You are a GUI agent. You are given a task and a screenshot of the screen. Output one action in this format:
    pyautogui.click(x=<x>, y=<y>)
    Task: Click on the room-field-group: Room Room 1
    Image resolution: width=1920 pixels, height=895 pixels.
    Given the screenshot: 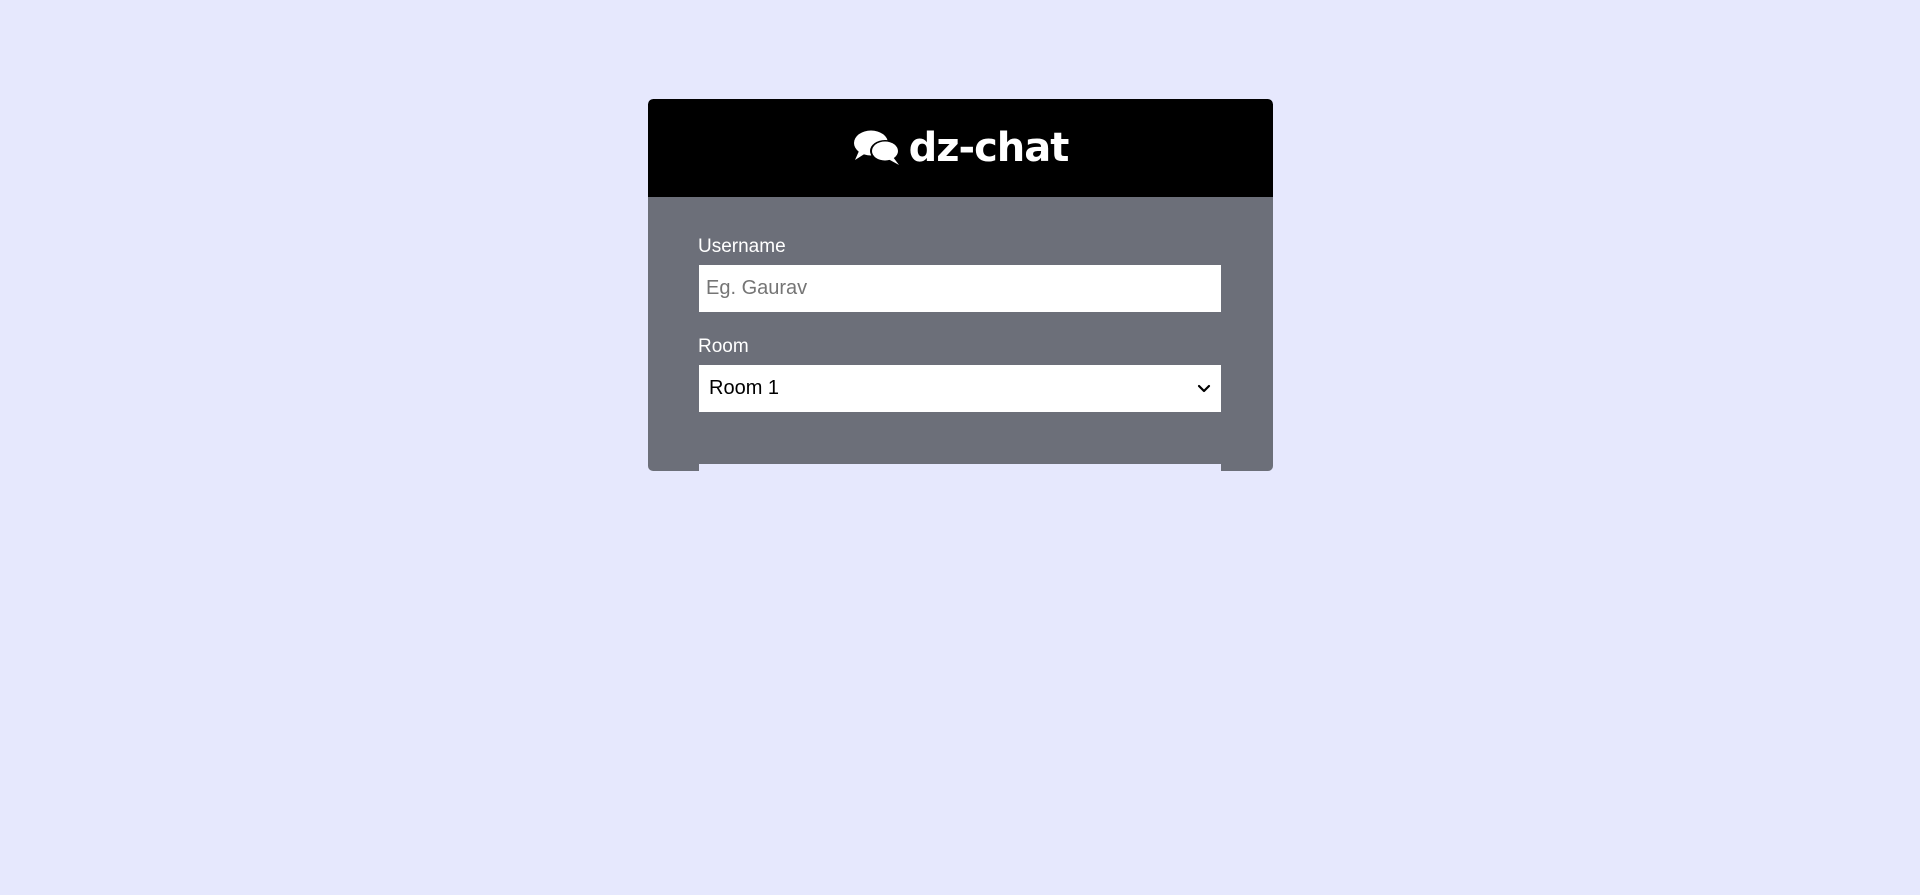 What is the action you would take?
    pyautogui.click(x=960, y=374)
    